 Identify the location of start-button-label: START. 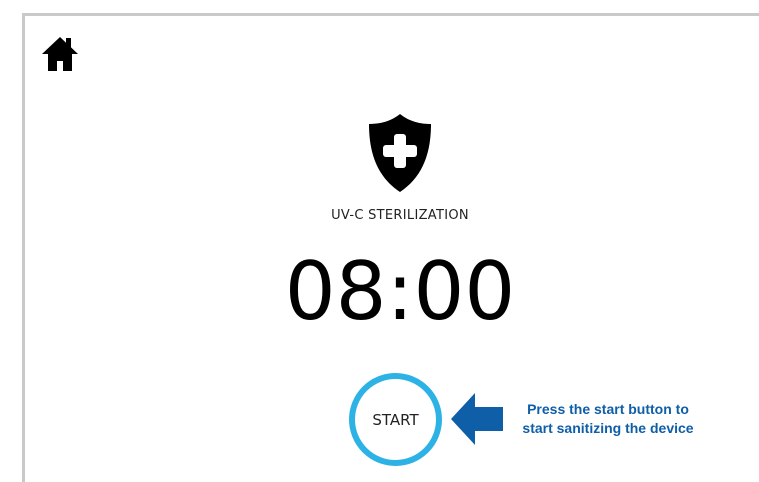
(395, 419).